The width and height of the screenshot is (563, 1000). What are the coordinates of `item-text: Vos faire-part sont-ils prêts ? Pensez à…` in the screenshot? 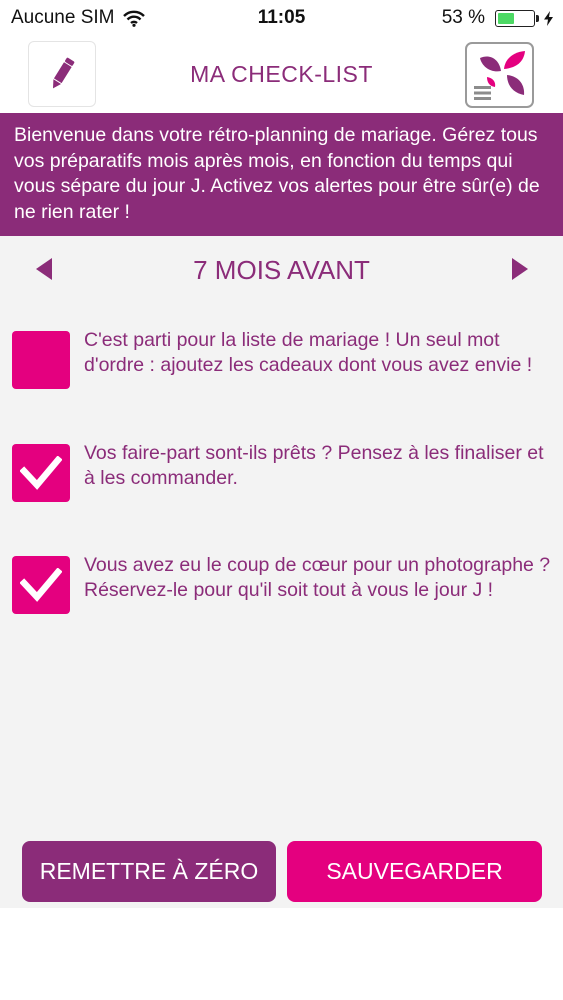 It's located at (314, 465).